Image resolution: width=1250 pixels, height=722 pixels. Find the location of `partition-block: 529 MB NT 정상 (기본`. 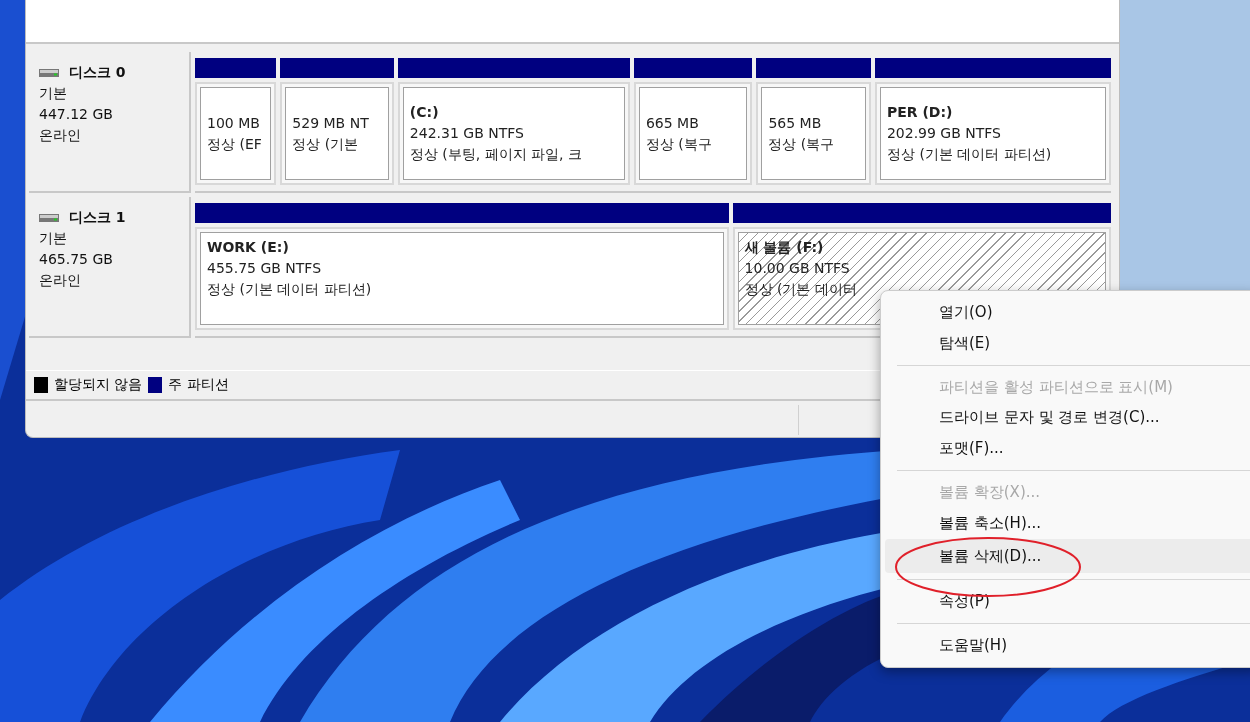

partition-block: 529 MB NT 정상 (기본 is located at coordinates (337, 133).